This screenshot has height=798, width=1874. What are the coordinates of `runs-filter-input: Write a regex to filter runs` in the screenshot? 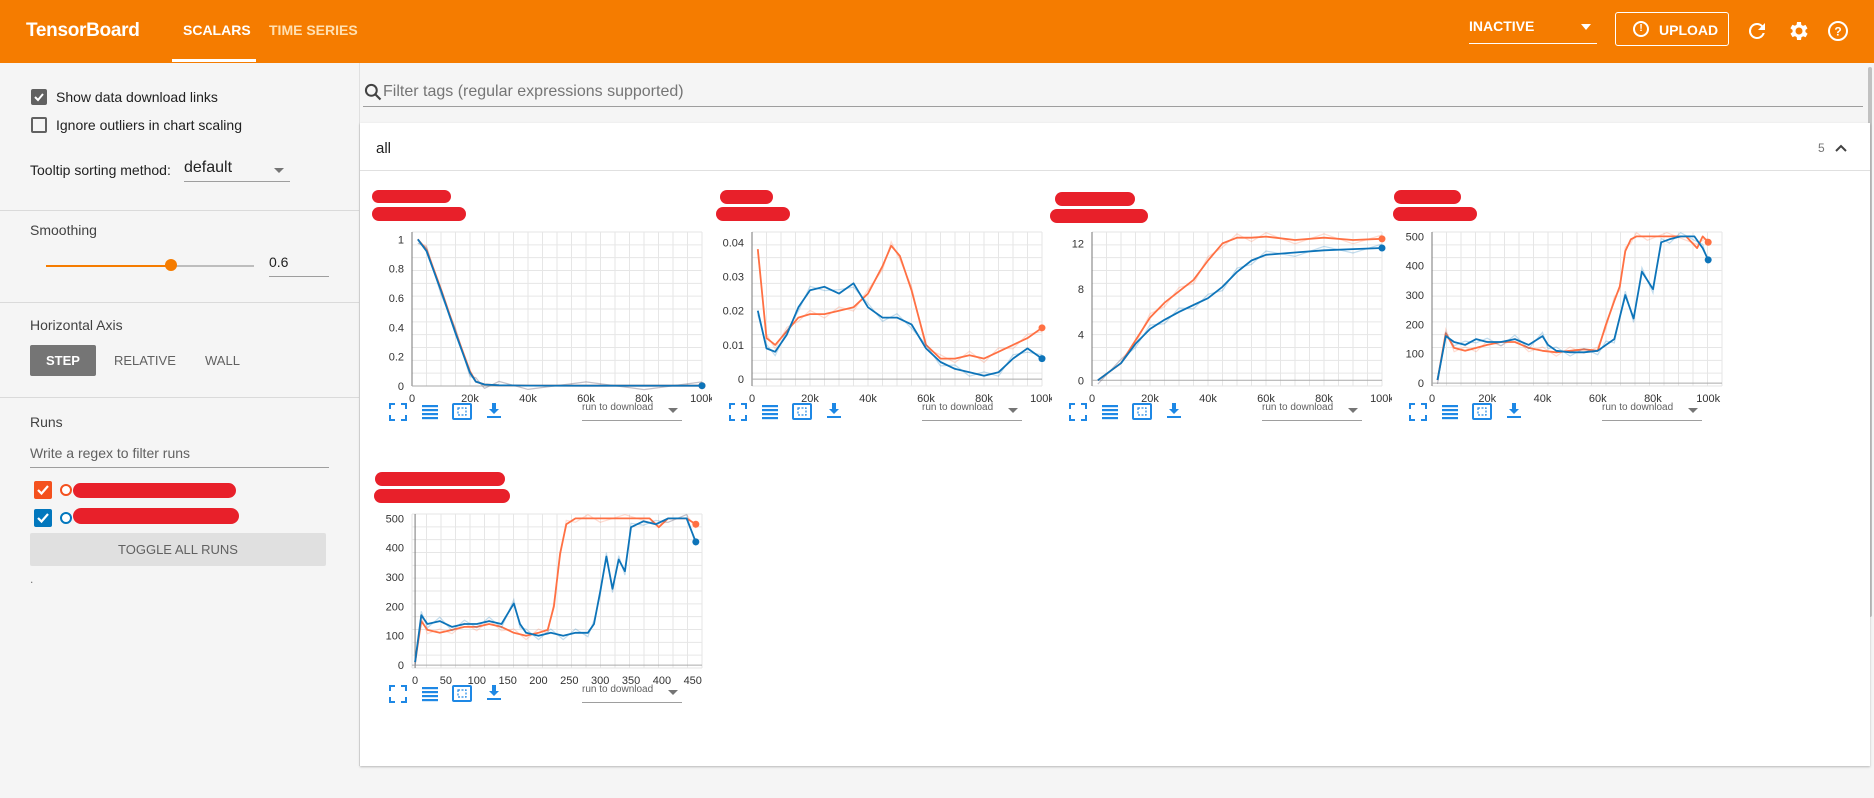 It's located at (179, 456).